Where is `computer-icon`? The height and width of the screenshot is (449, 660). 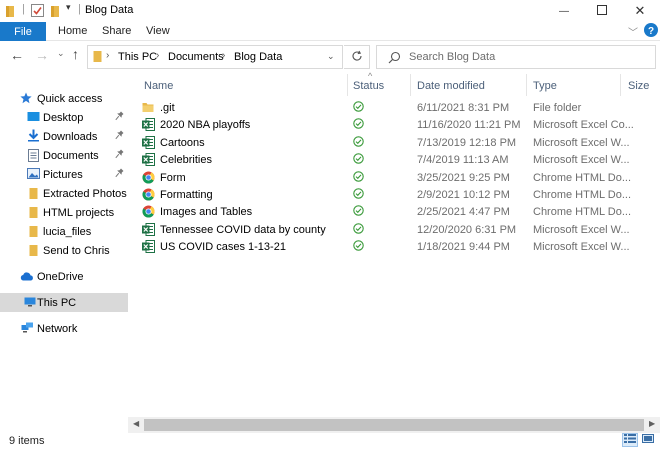 computer-icon is located at coordinates (30, 303).